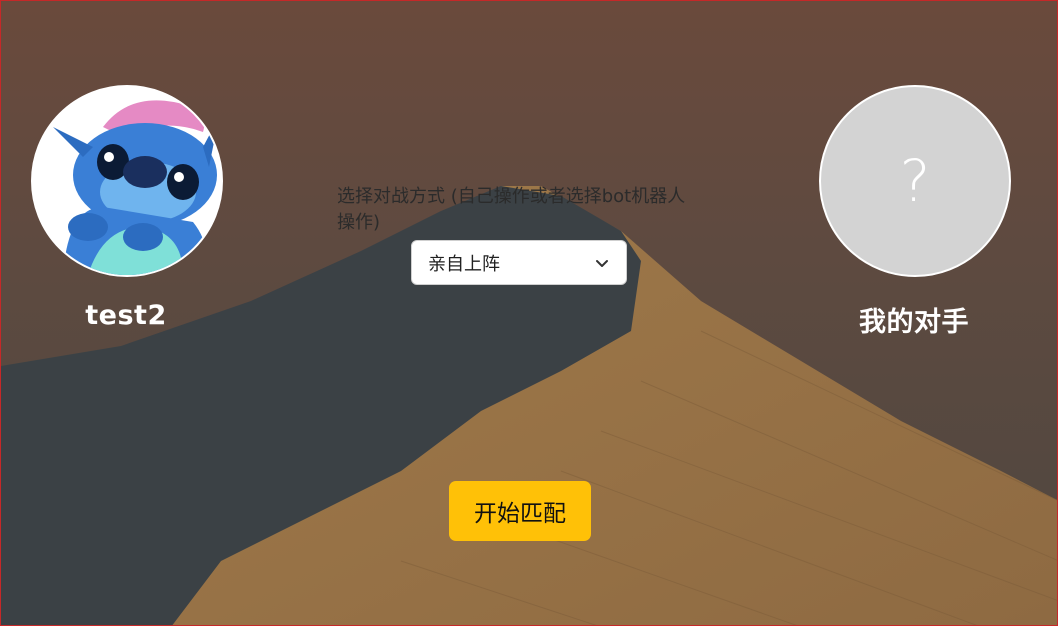 Image resolution: width=1058 pixels, height=626 pixels. Describe the element at coordinates (511, 209) in the screenshot. I see `battle-mode-label: 选择对战方式 (自己操作或者选择bot机器人操作)` at that location.